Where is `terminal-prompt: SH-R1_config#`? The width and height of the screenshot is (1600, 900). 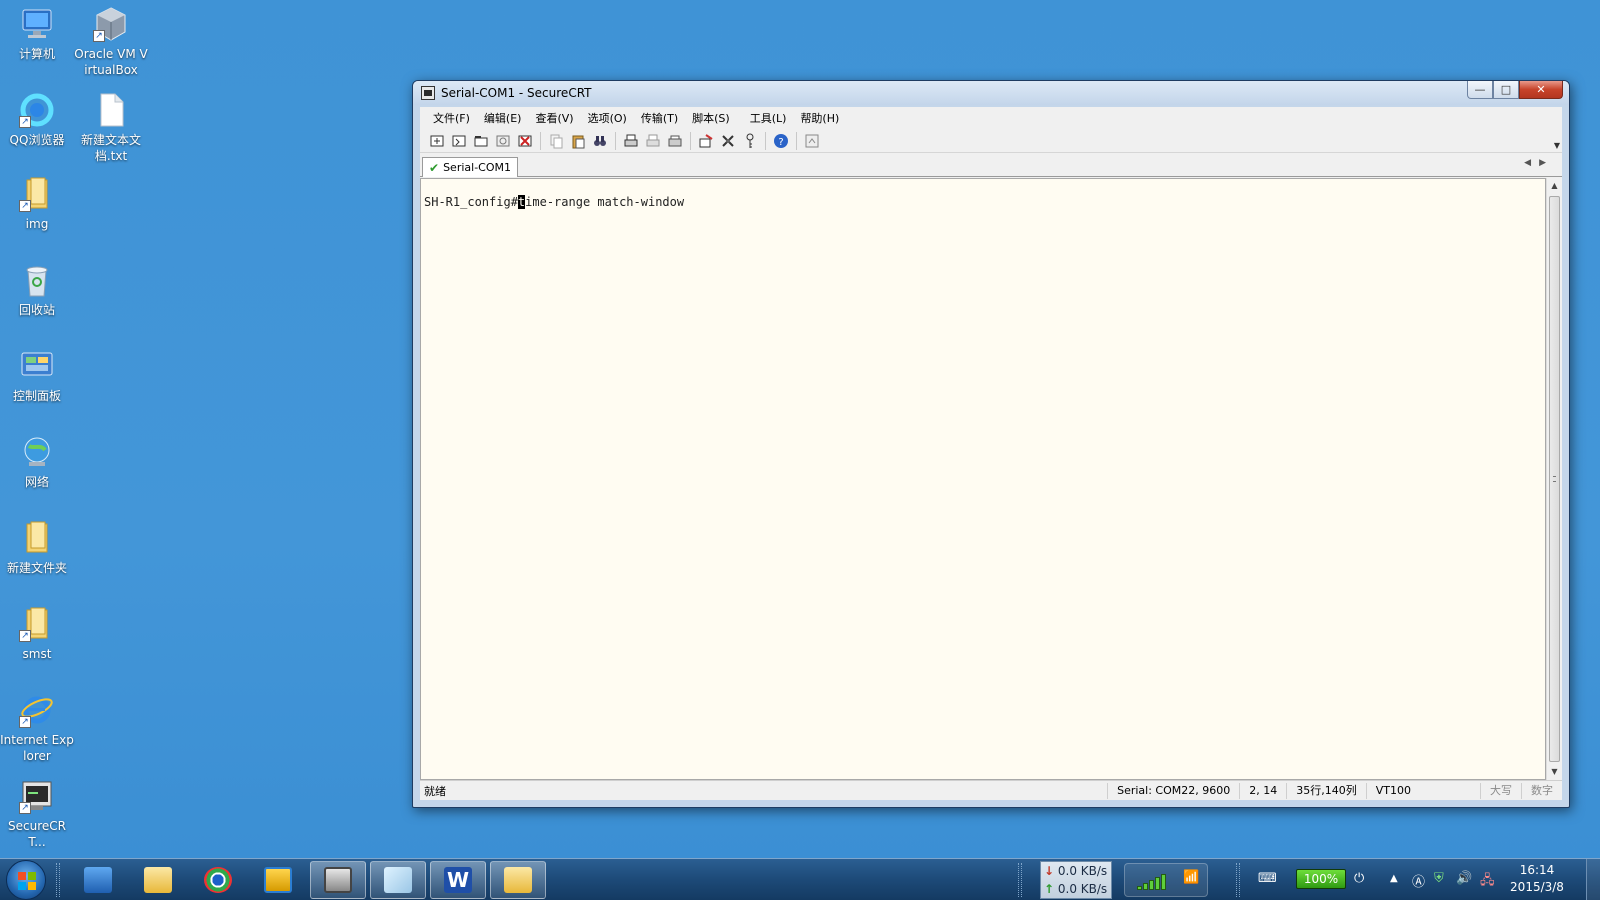 terminal-prompt: SH-R1_config# is located at coordinates (471, 202).